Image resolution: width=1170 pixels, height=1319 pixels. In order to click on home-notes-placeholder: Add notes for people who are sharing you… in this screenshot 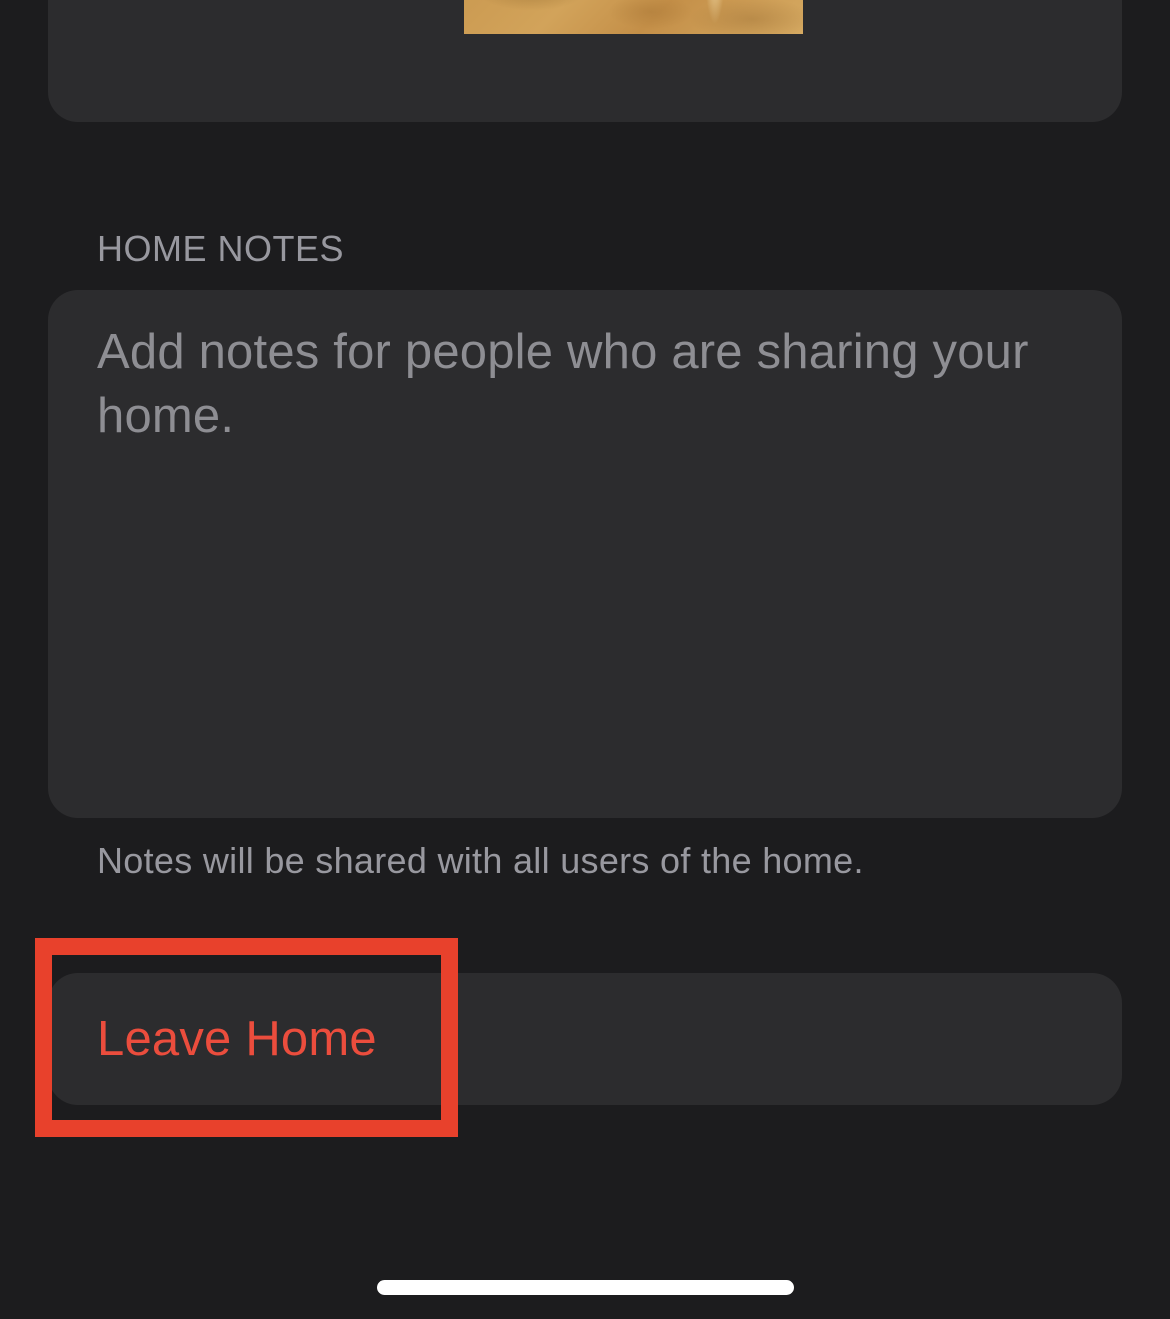, I will do `click(563, 384)`.